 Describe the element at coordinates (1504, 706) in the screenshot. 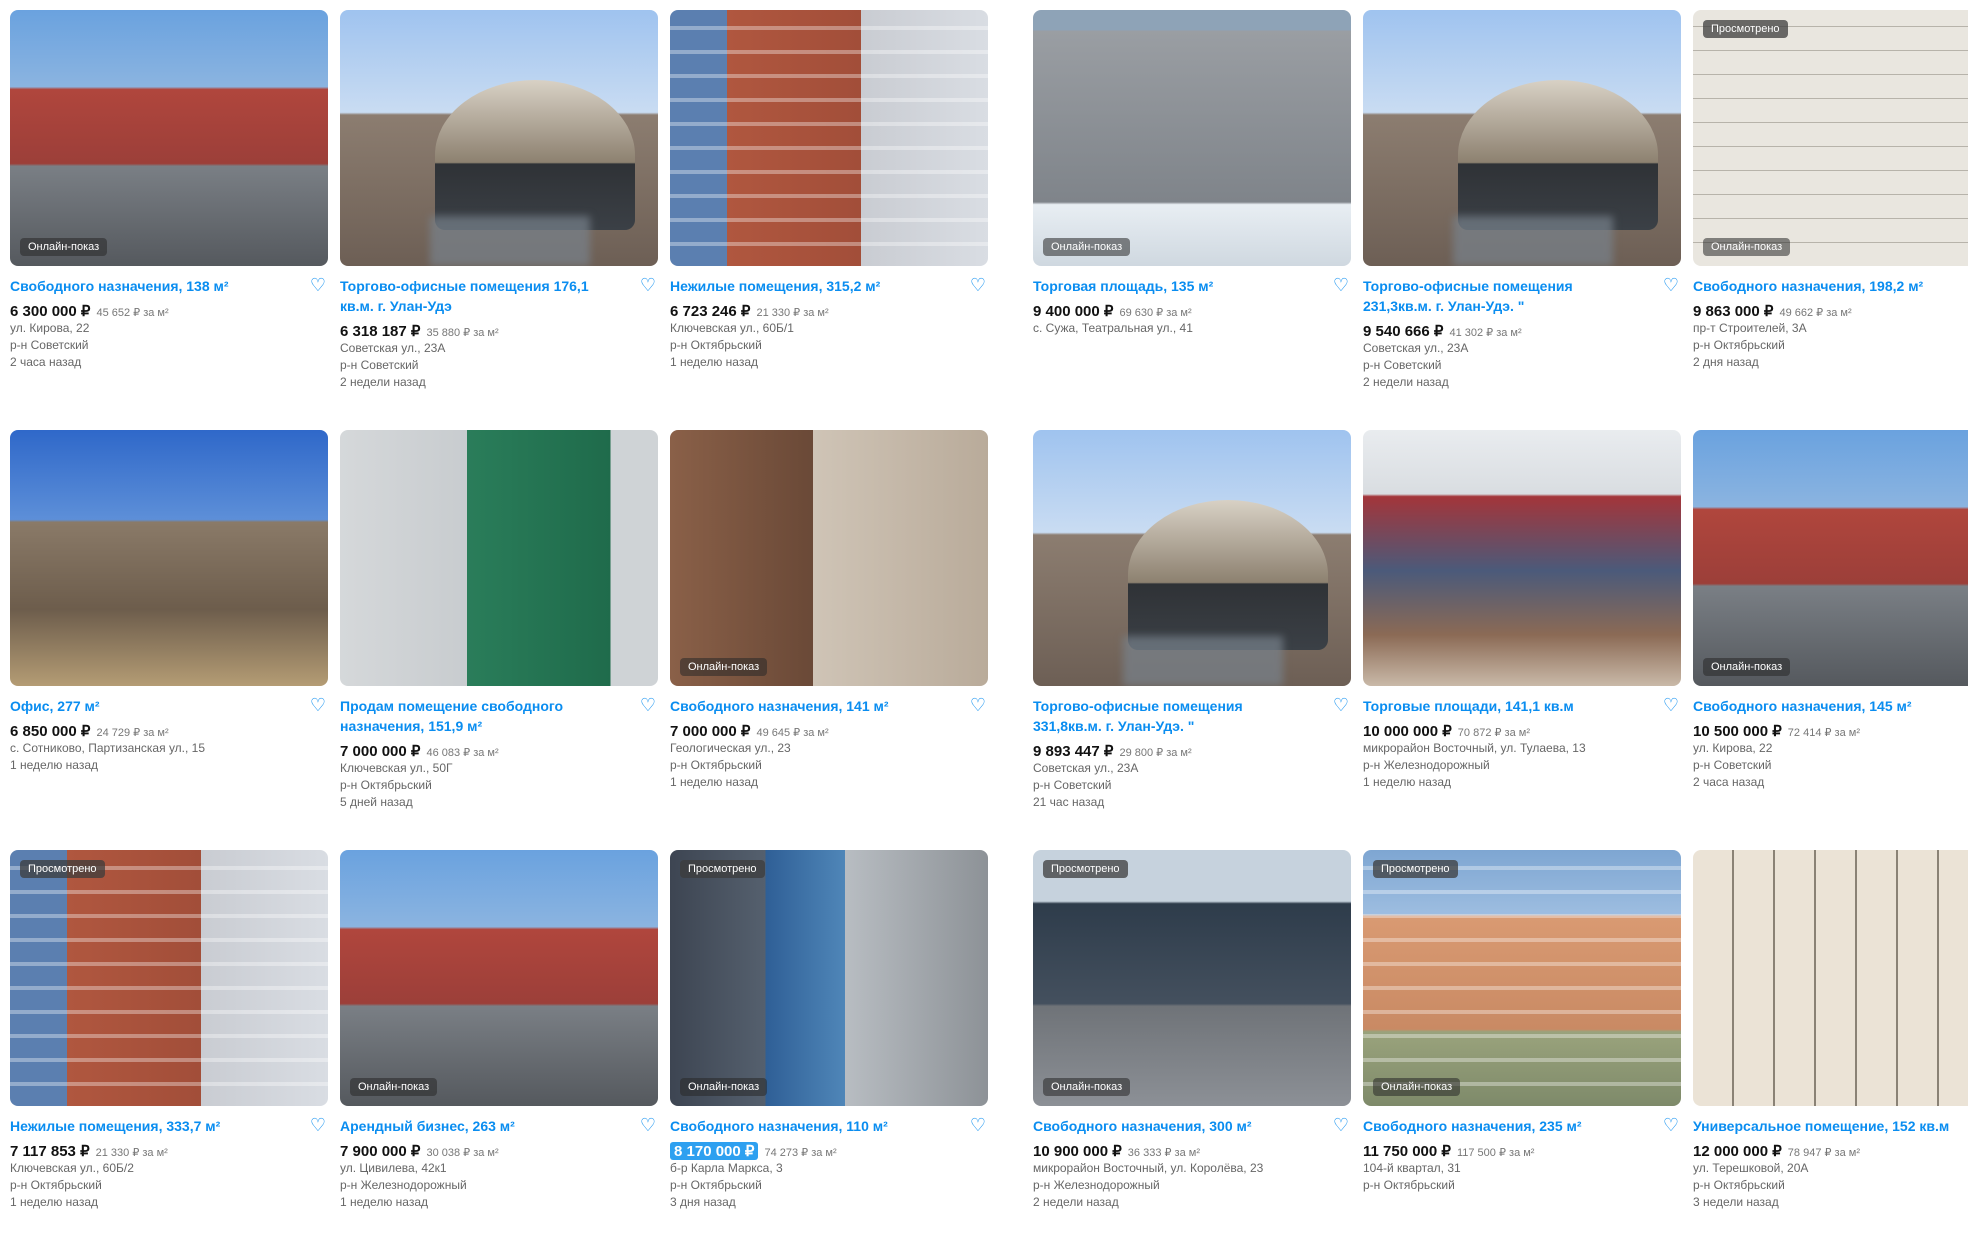

I see `listing-title: Торговые площади, 141,1 кв.м` at that location.